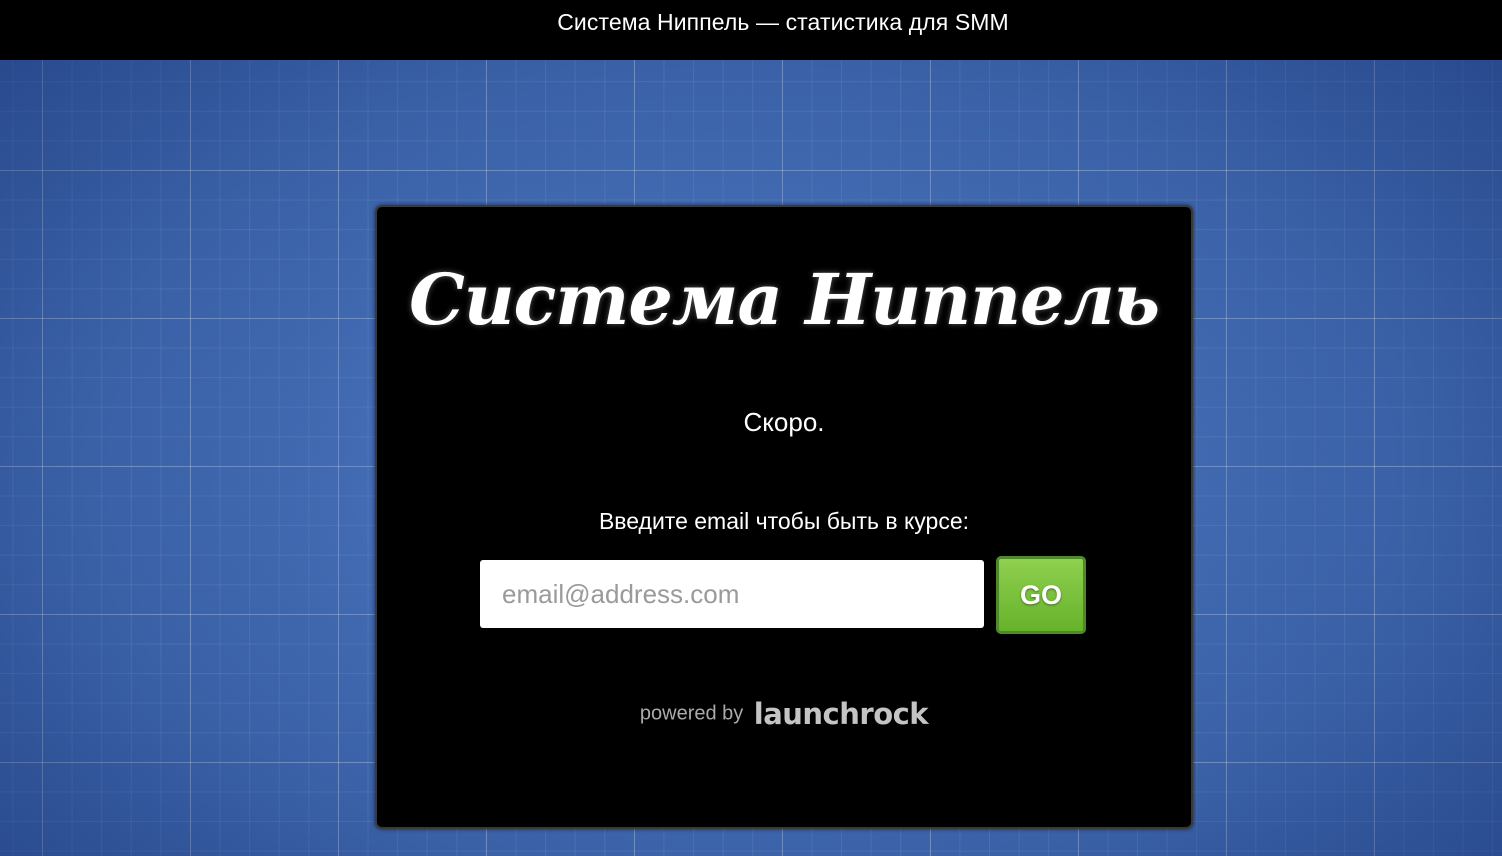  What do you see at coordinates (1041, 595) in the screenshot?
I see `go-button: GO` at bounding box center [1041, 595].